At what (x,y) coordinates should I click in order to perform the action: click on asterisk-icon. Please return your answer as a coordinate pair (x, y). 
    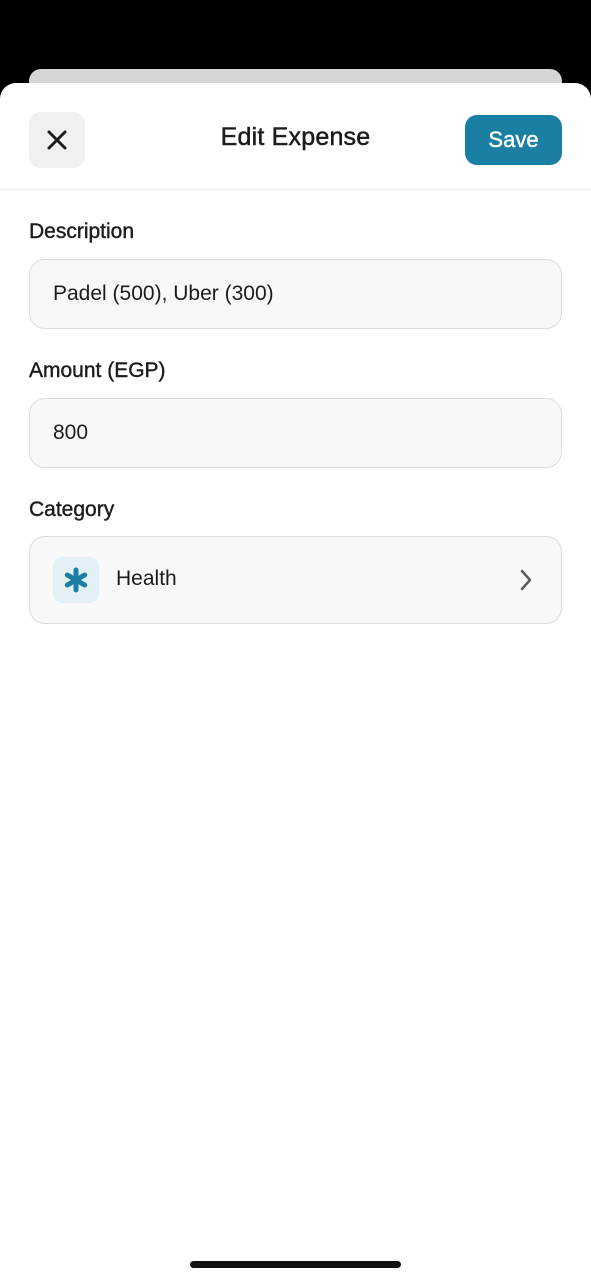
    Looking at the image, I should click on (76, 580).